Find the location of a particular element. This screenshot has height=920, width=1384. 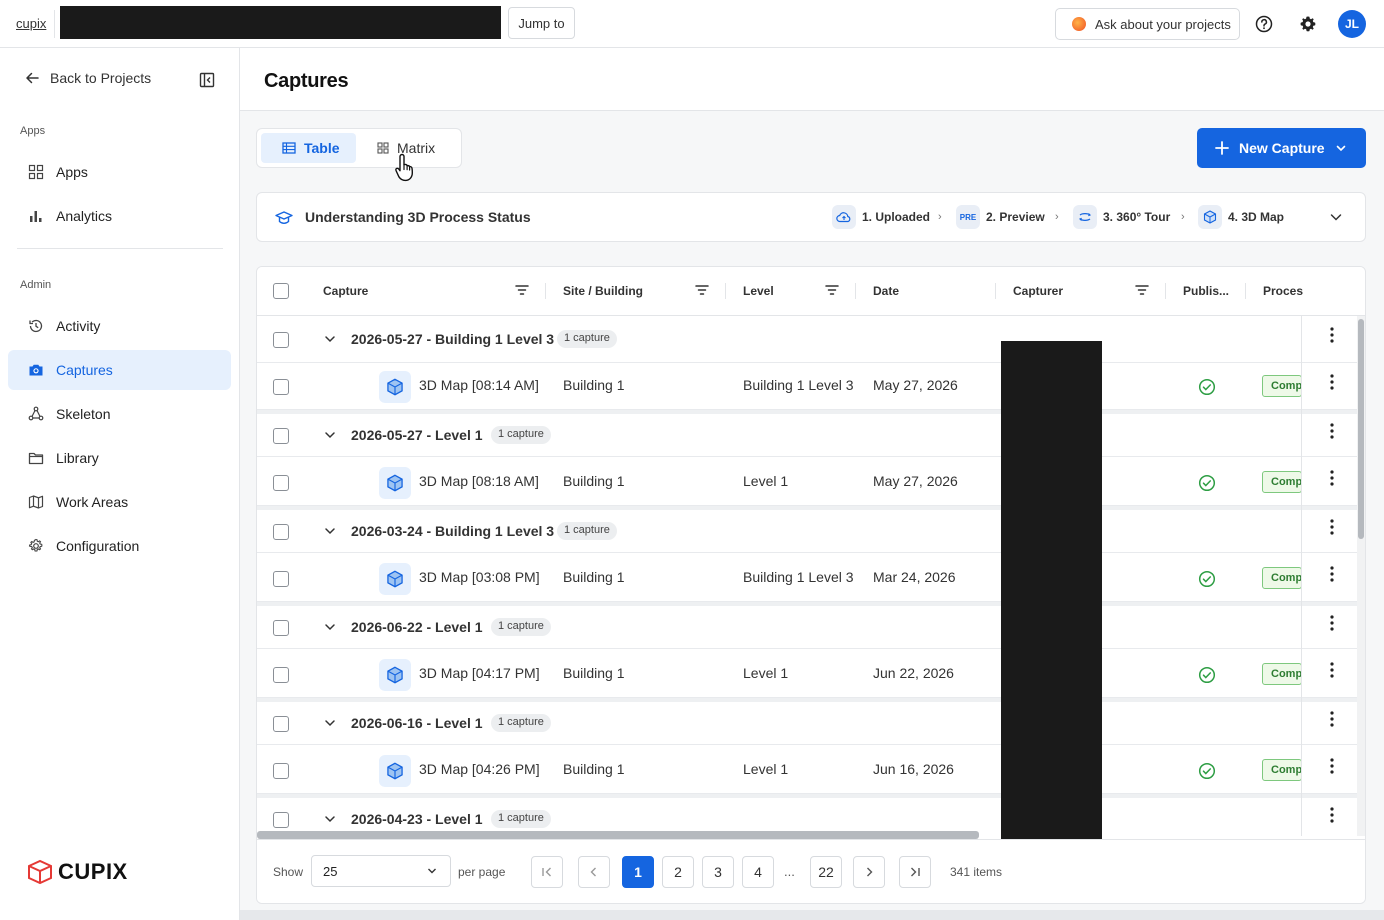

redacted-project-selector is located at coordinates (280, 22).